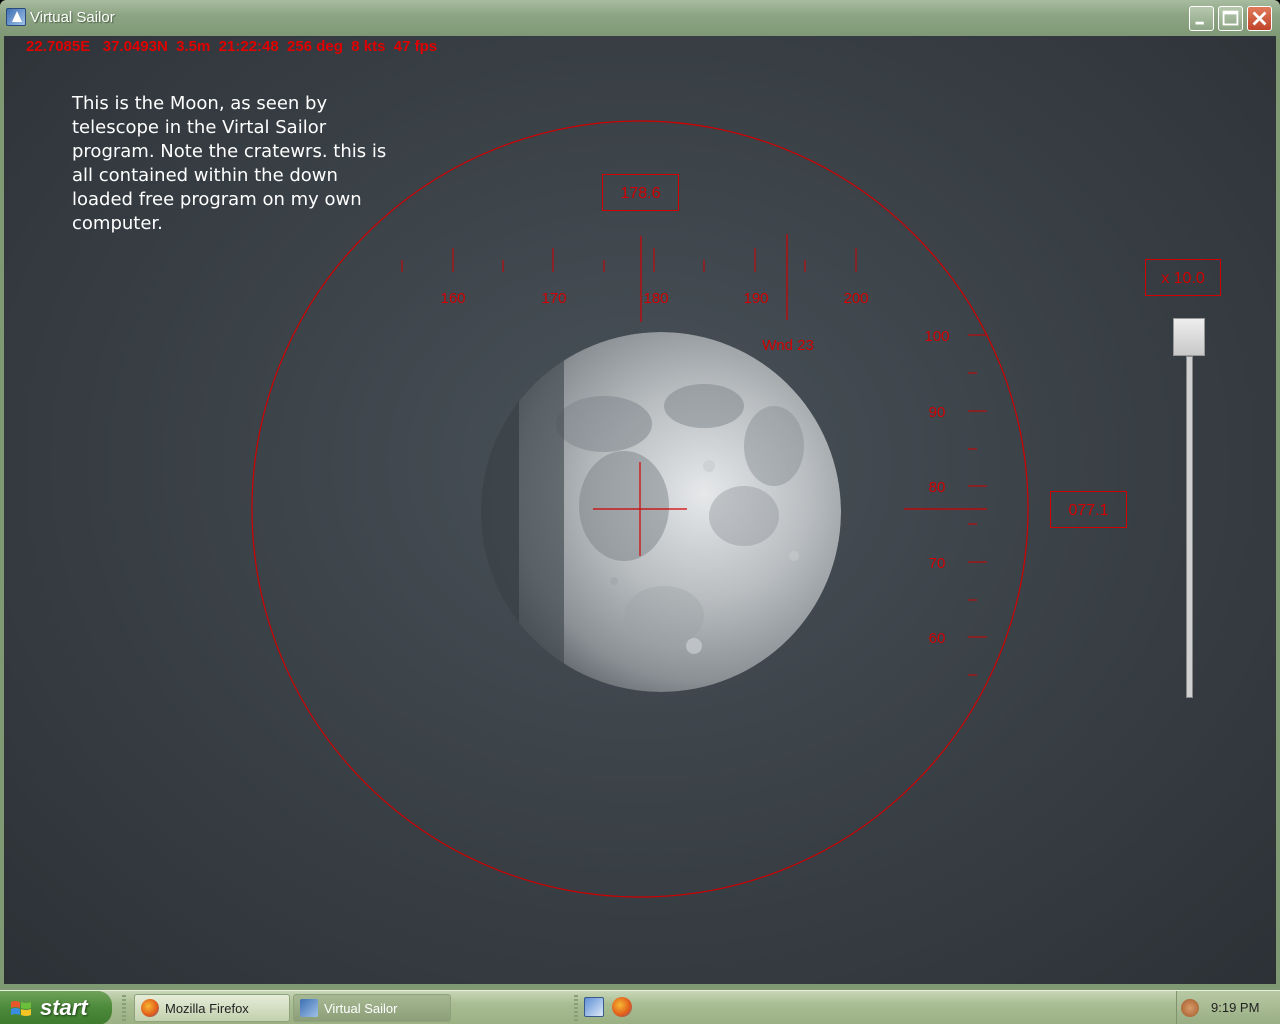  Describe the element at coordinates (64, 1007) in the screenshot. I see `start-label: start` at that location.